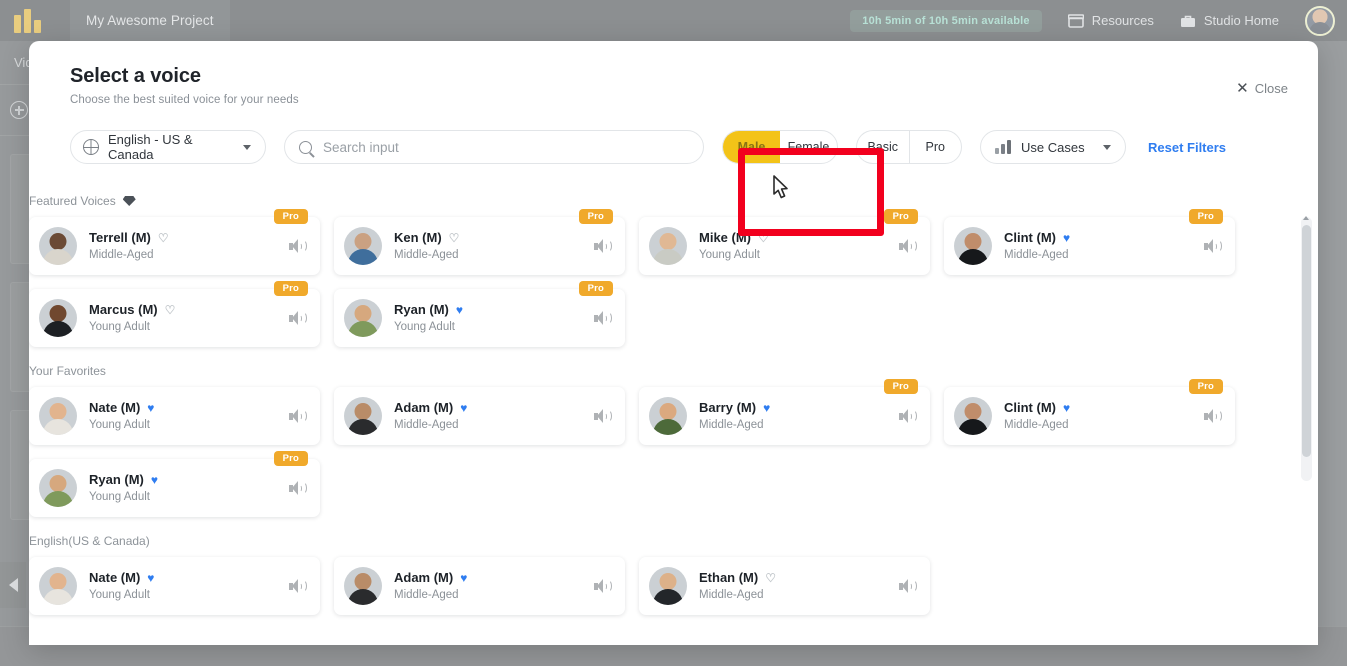 The height and width of the screenshot is (666, 1347). Describe the element at coordinates (89, 541) in the screenshot. I see `section-label-text: English(US & Canada)` at that location.